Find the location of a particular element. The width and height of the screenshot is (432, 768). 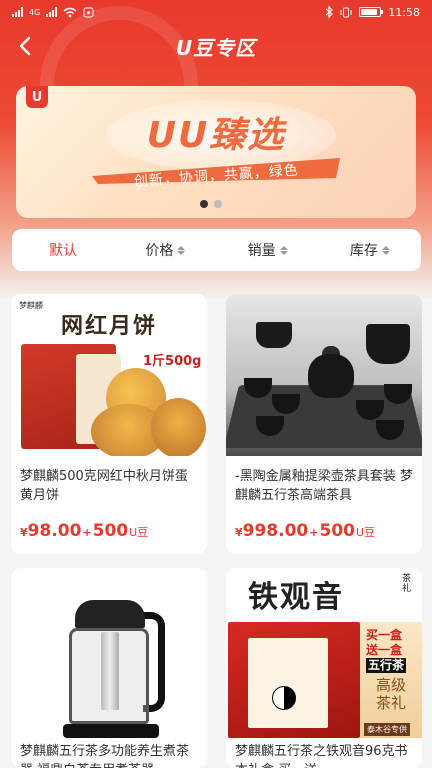

sort-stock: 库存 is located at coordinates (370, 250).